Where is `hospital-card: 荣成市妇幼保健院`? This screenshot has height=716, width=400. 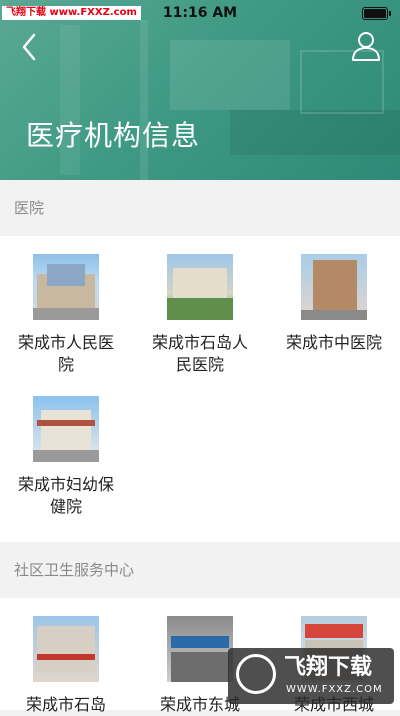 hospital-card: 荣成市妇幼保健院 is located at coordinates (66, 457).